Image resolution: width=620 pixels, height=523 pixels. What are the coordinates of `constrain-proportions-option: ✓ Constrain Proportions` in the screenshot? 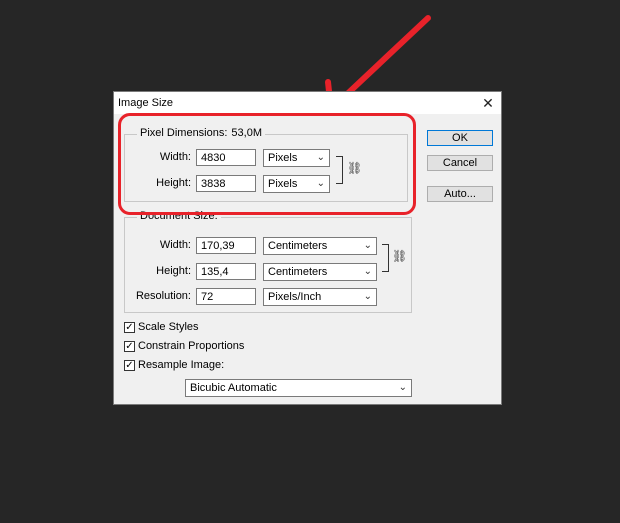 It's located at (184, 347).